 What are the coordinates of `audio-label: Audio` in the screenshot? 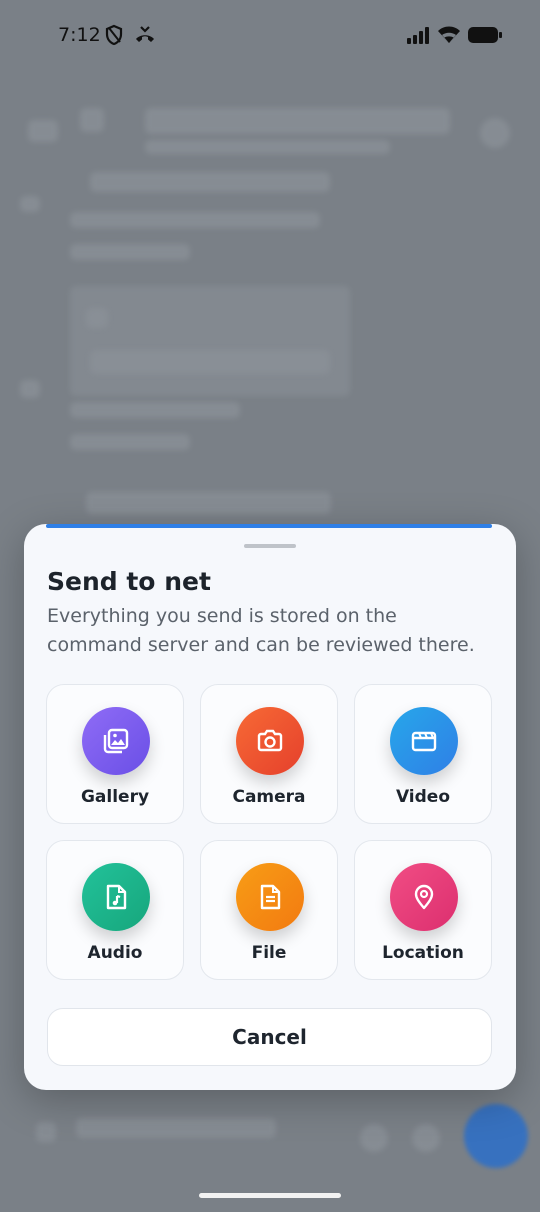 It's located at (115, 953).